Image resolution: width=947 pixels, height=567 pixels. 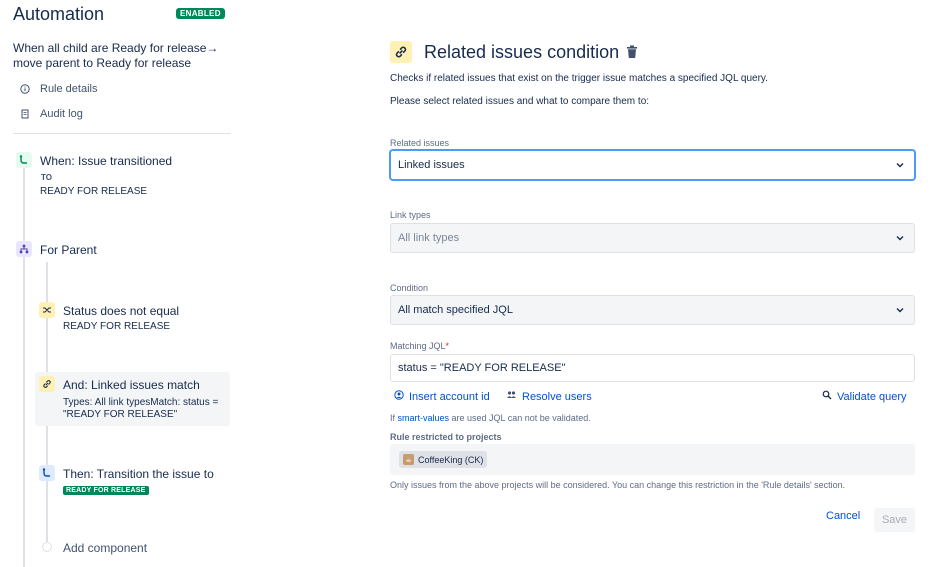 I want to click on trigger-title: When: Issue transitioned, so click(x=106, y=161).